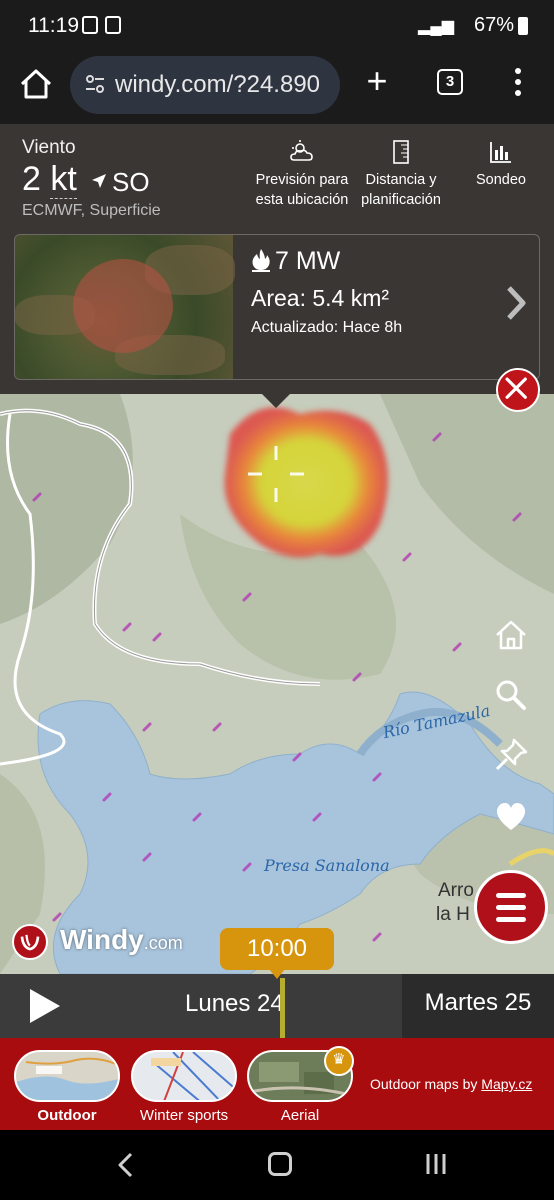  I want to click on fire-satellite-thumbnail, so click(125, 307).